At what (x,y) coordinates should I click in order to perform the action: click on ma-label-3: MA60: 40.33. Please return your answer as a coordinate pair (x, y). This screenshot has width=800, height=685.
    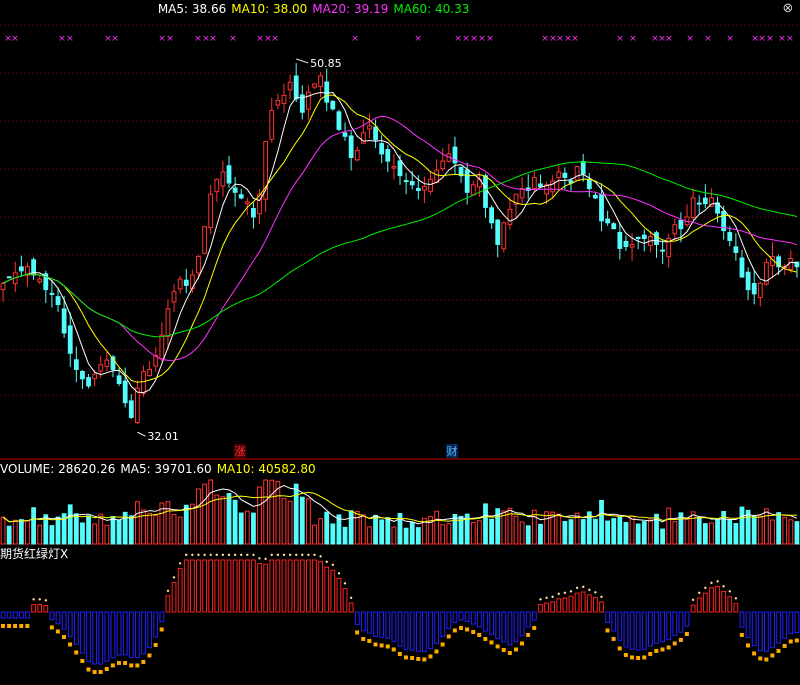
    Looking at the image, I should click on (431, 9).